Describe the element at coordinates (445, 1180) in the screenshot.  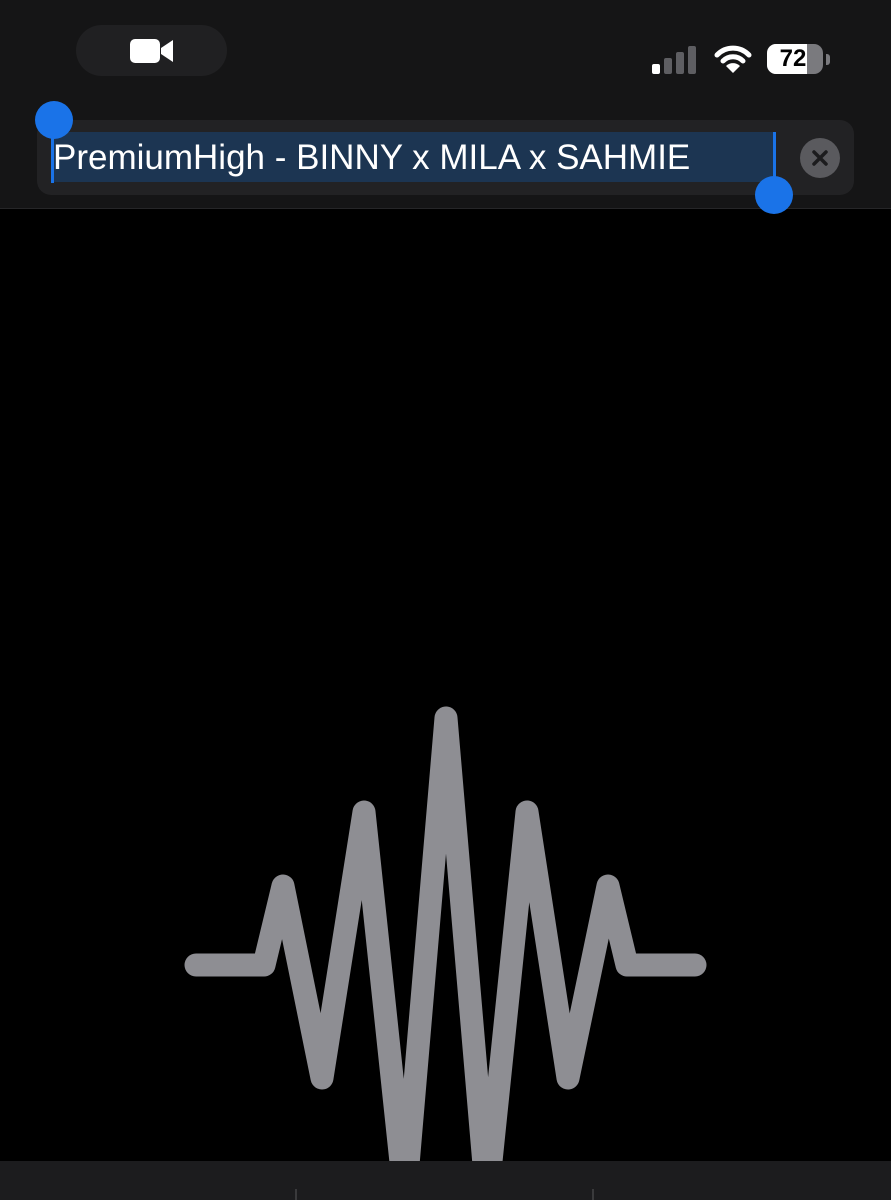
I see `bottom-toolbar` at that location.